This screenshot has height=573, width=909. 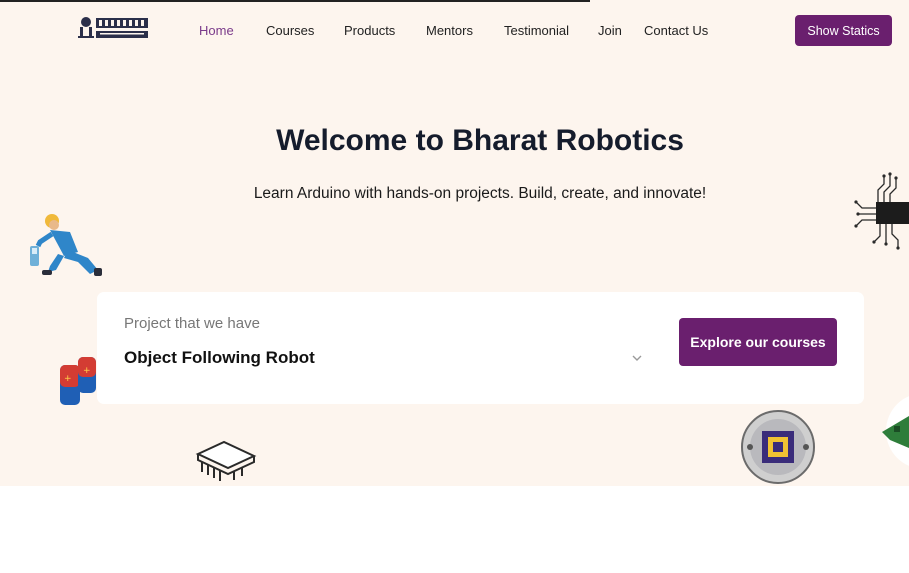 I want to click on microchip-icon, so click(x=226, y=460).